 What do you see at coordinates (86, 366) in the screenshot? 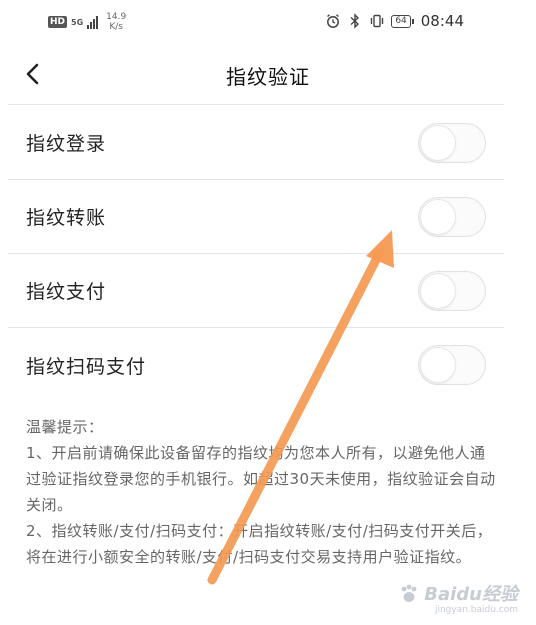
I see `setting-label: 指纹扫码支付` at bounding box center [86, 366].